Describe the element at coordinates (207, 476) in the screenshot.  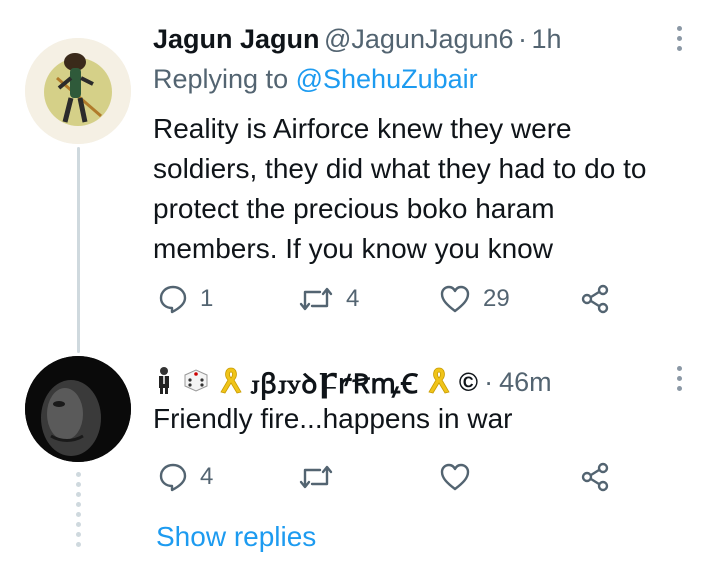
I see `reply-count: 4` at that location.